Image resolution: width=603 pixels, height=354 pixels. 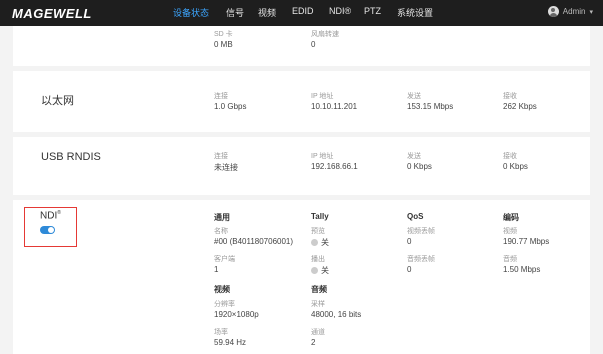 I want to click on ethernet-rx-label: 接收, so click(x=510, y=96).